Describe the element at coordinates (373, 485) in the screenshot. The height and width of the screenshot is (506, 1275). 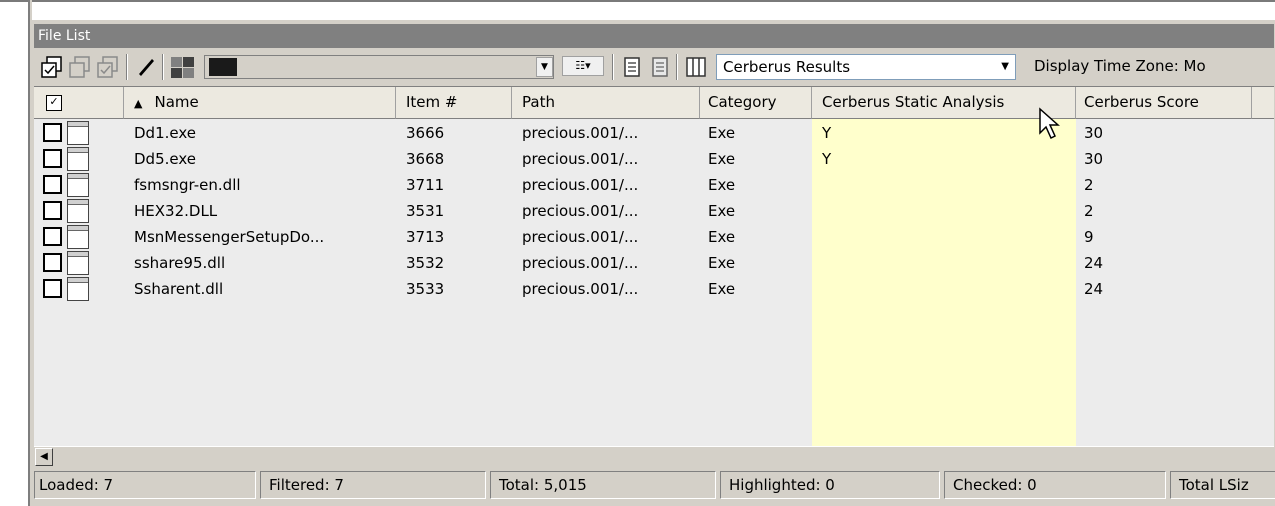
I see `status-filtered: Filtered: 7` at that location.